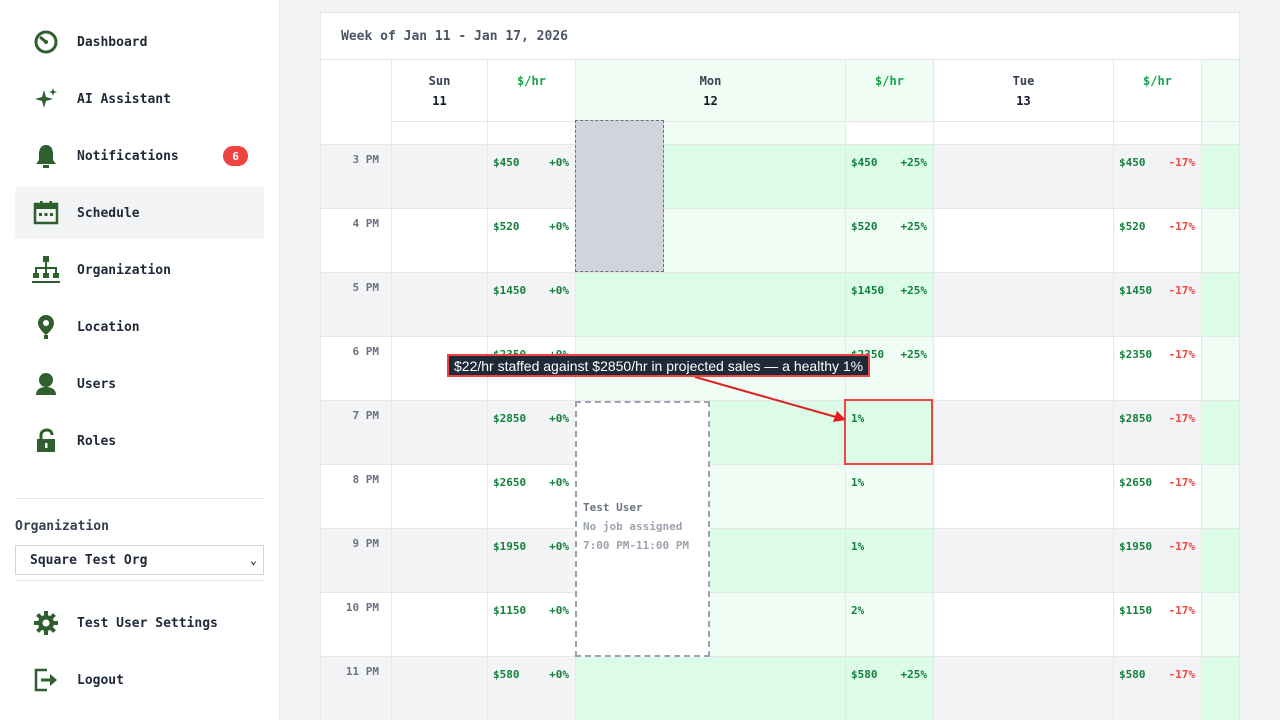 Image resolution: width=1280 pixels, height=720 pixels. Describe the element at coordinates (914, 674) in the screenshot. I see `sales-change: +25%` at that location.